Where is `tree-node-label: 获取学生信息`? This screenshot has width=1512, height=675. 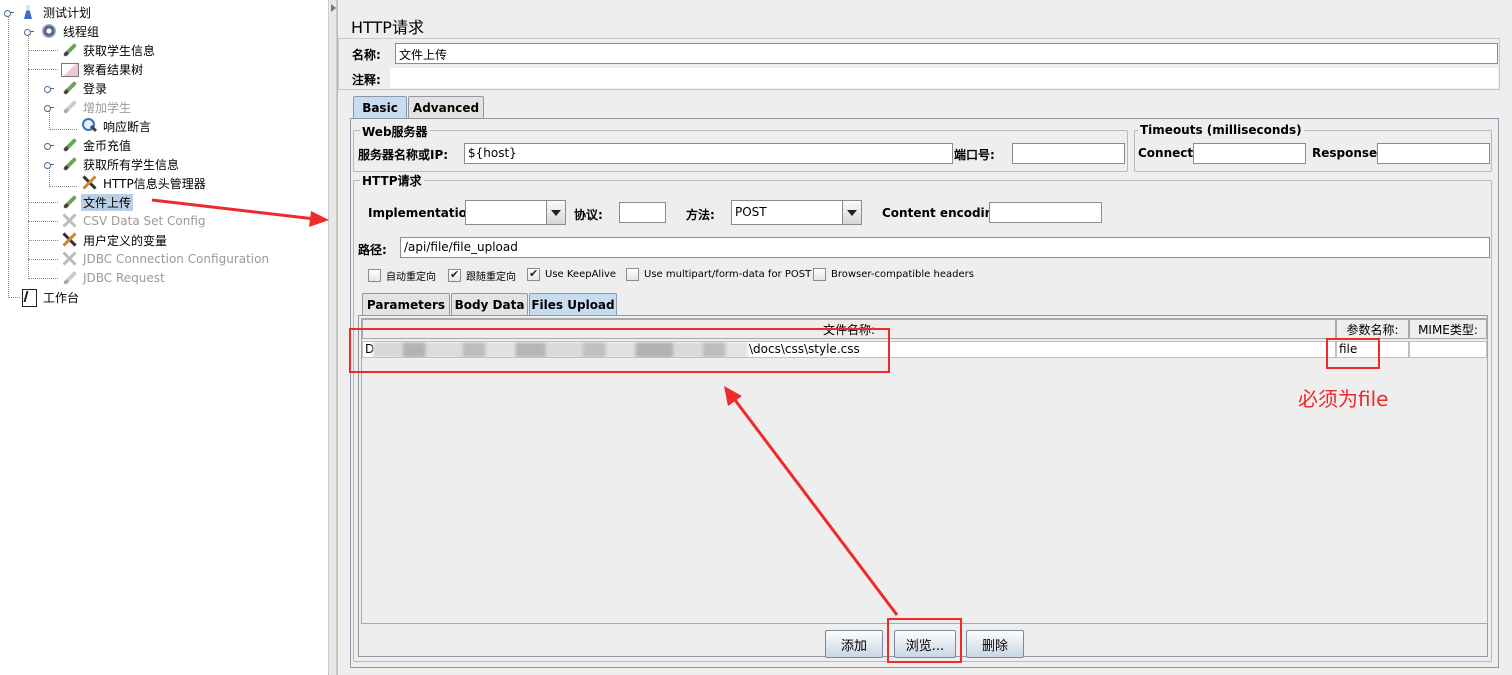 tree-node-label: 获取学生信息 is located at coordinates (119, 50).